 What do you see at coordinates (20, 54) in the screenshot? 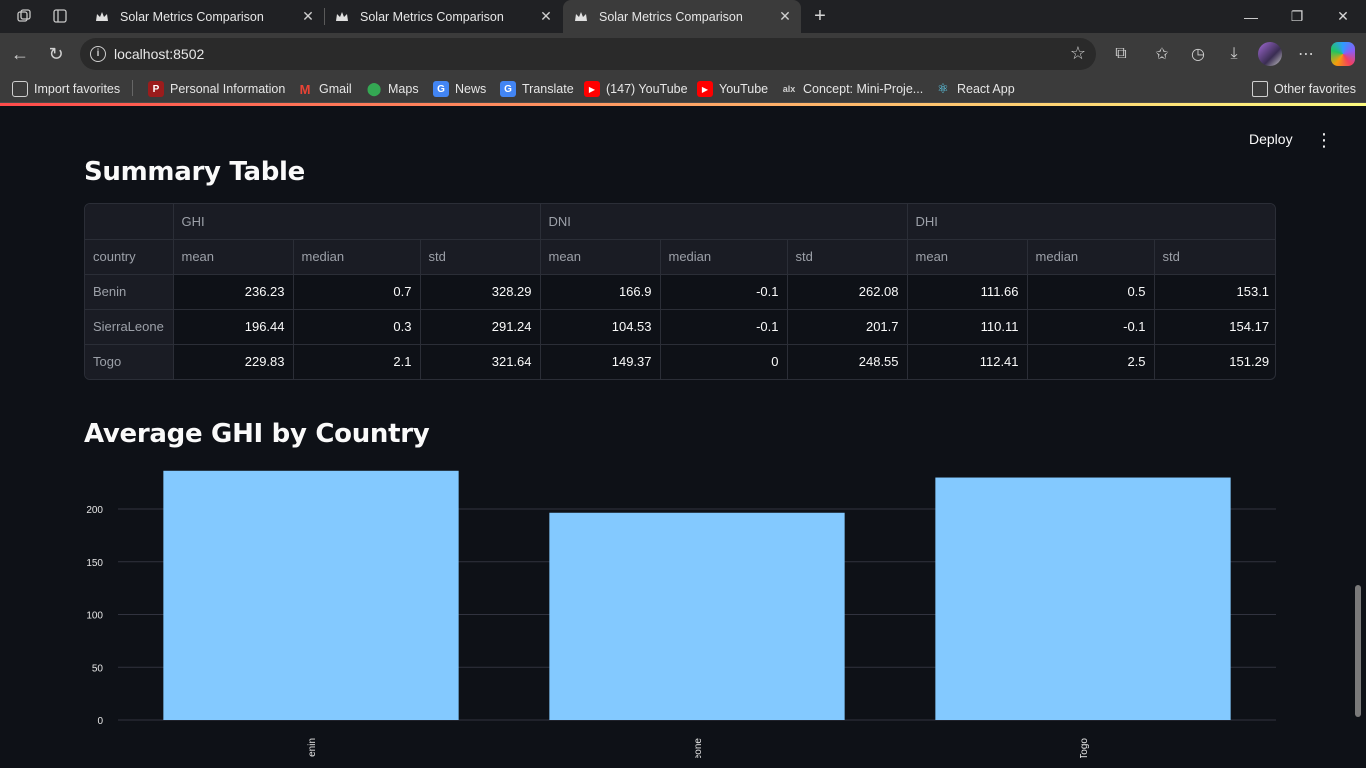
I see `back-arrow-icon: ←` at bounding box center [20, 54].